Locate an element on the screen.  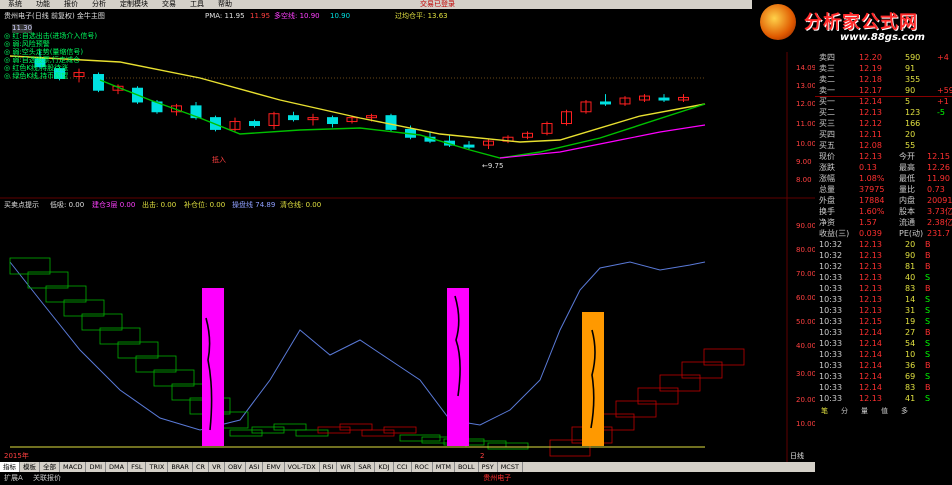
upper-axis-label: 9.00 is located at coordinates (804, 162).